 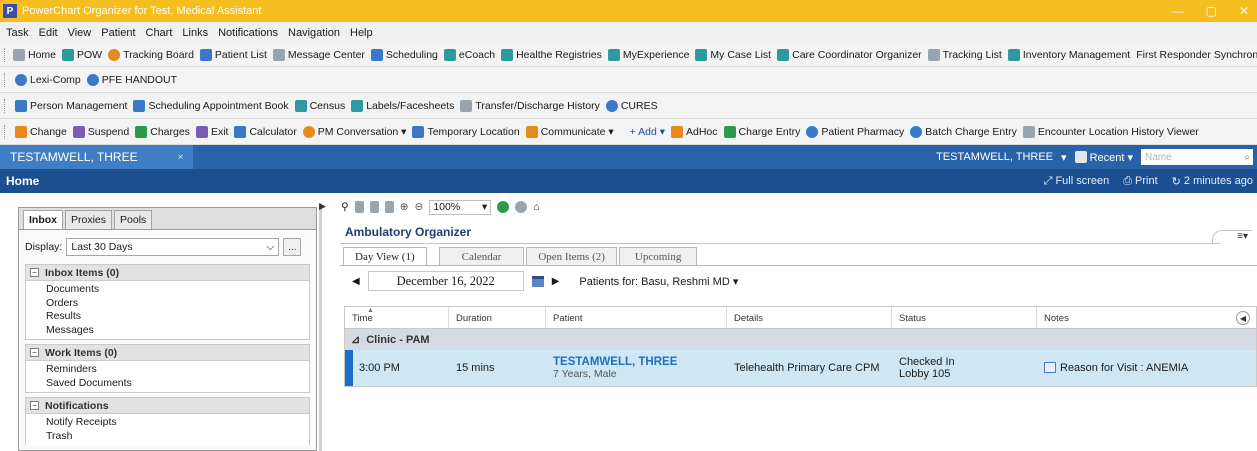 I want to click on pane-splitter, so click(x=320, y=327).